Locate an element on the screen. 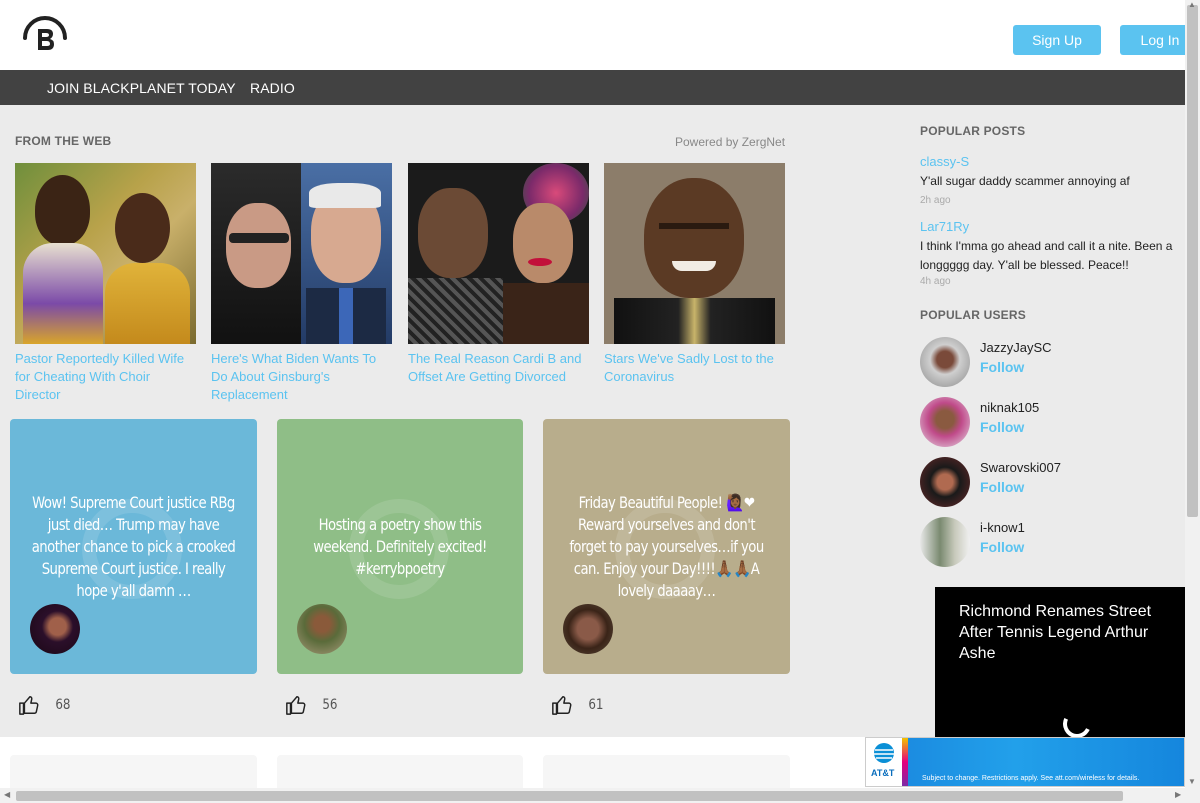 This screenshot has height=803, width=1200. popular-user-name: niknak105 is located at coordinates (1009, 407).